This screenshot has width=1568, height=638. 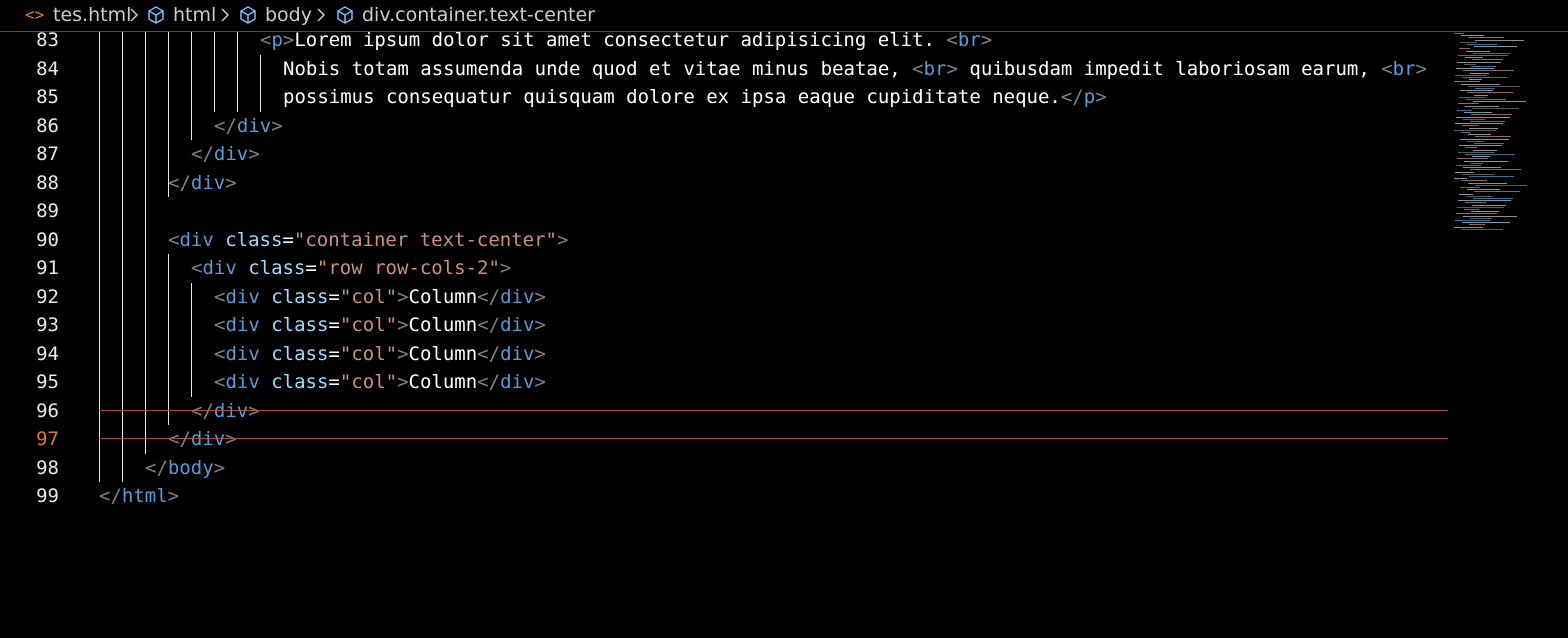 I want to click on line-code: </body>, so click(x=185, y=467).